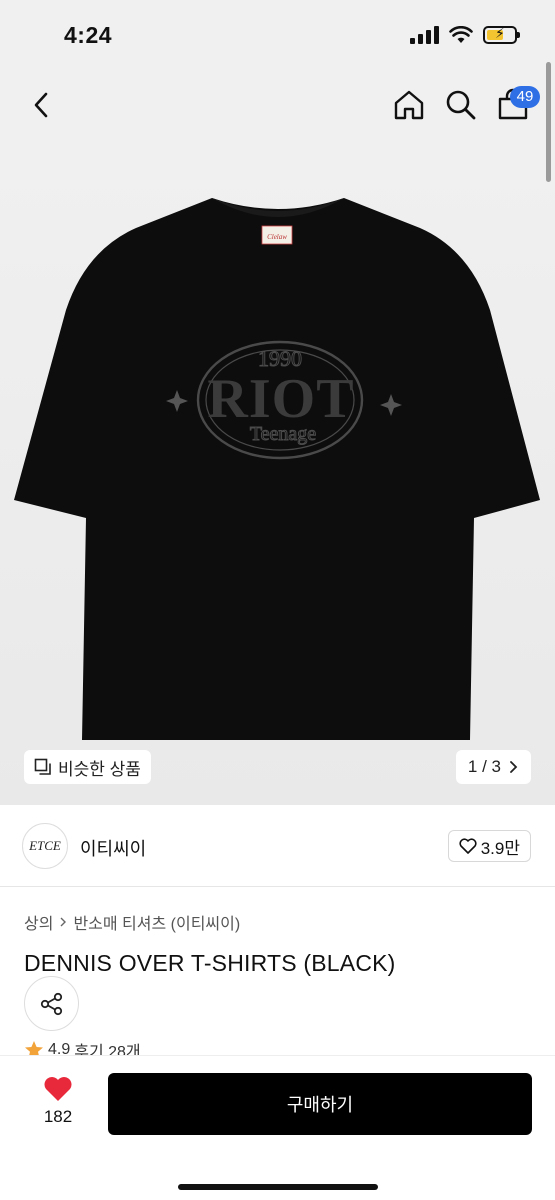 This screenshot has height=1200, width=555. I want to click on neck-label-text: Clelaw, so click(277, 237).